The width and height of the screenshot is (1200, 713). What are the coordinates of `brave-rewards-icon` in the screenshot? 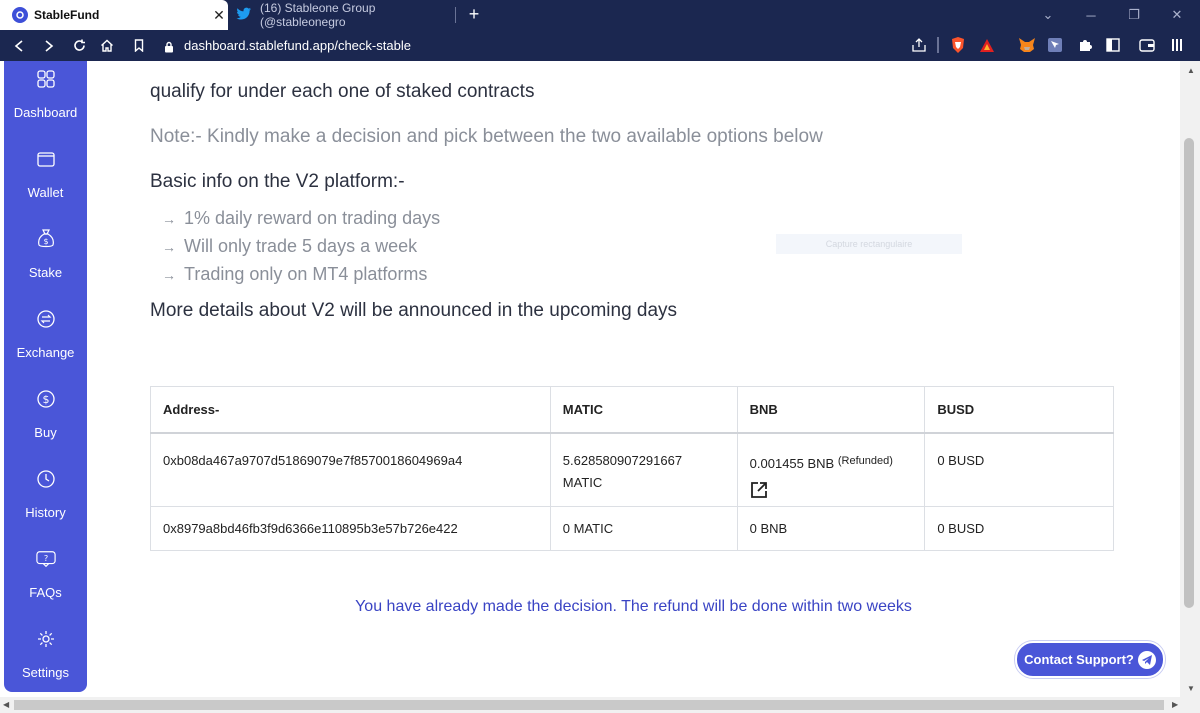 It's located at (987, 45).